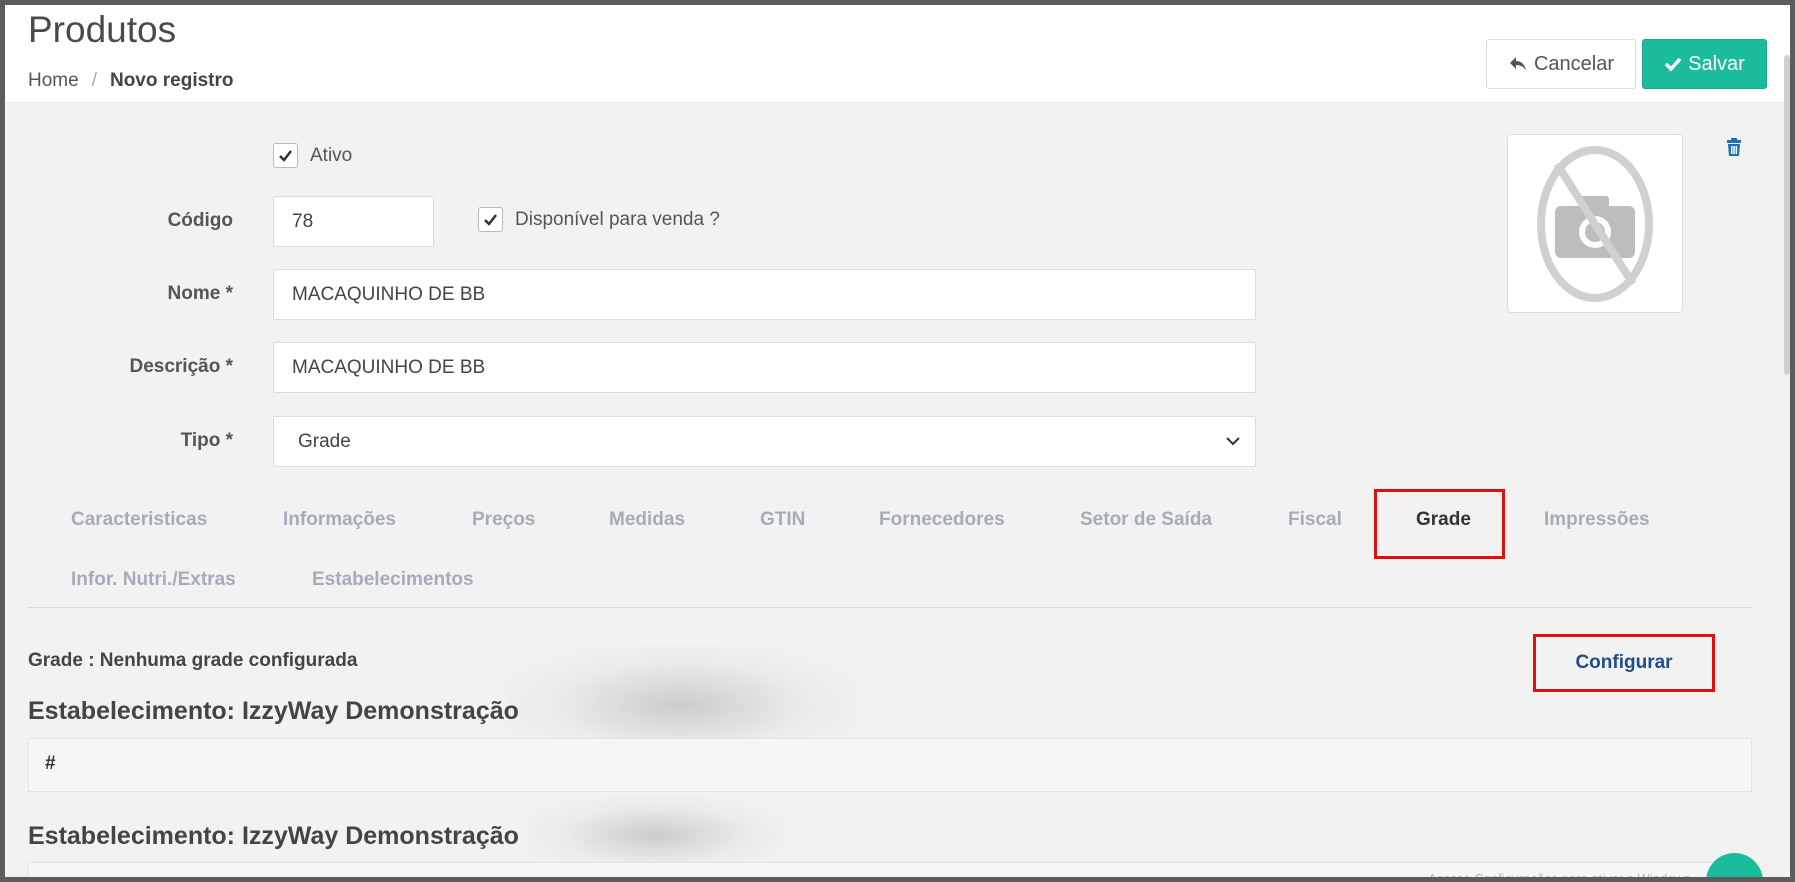 The width and height of the screenshot is (1795, 882). Describe the element at coordinates (102, 29) in the screenshot. I see `page-title: Produtos` at that location.